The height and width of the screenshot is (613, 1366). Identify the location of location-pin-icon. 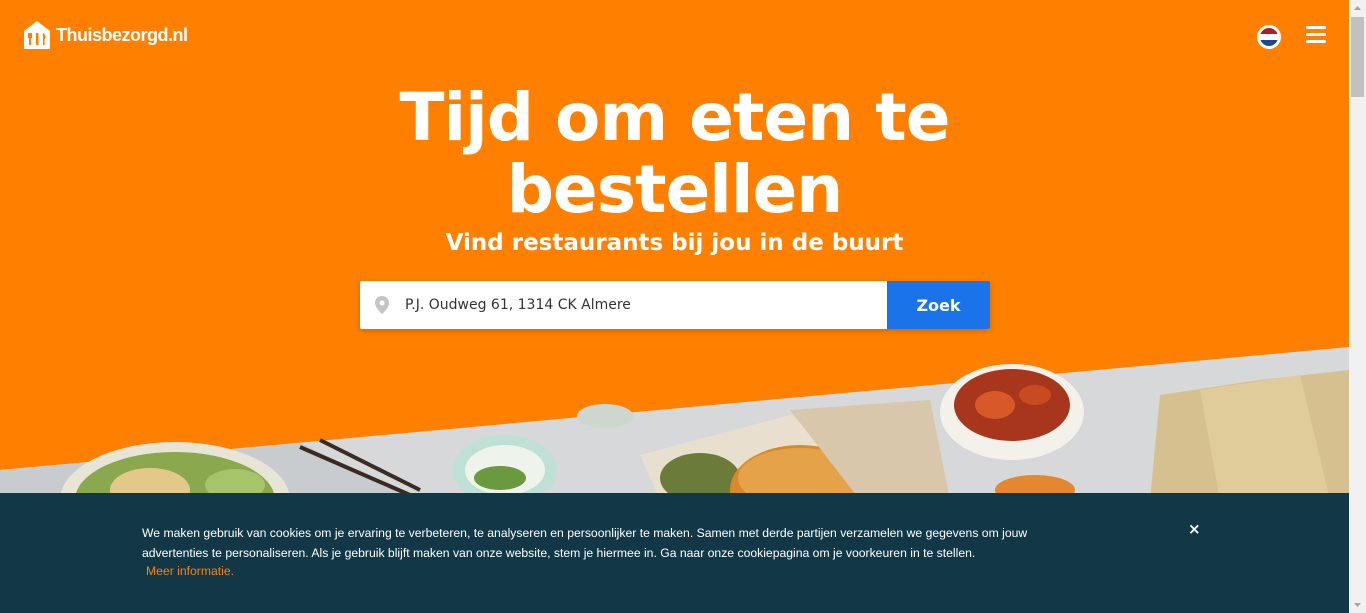
(382, 305).